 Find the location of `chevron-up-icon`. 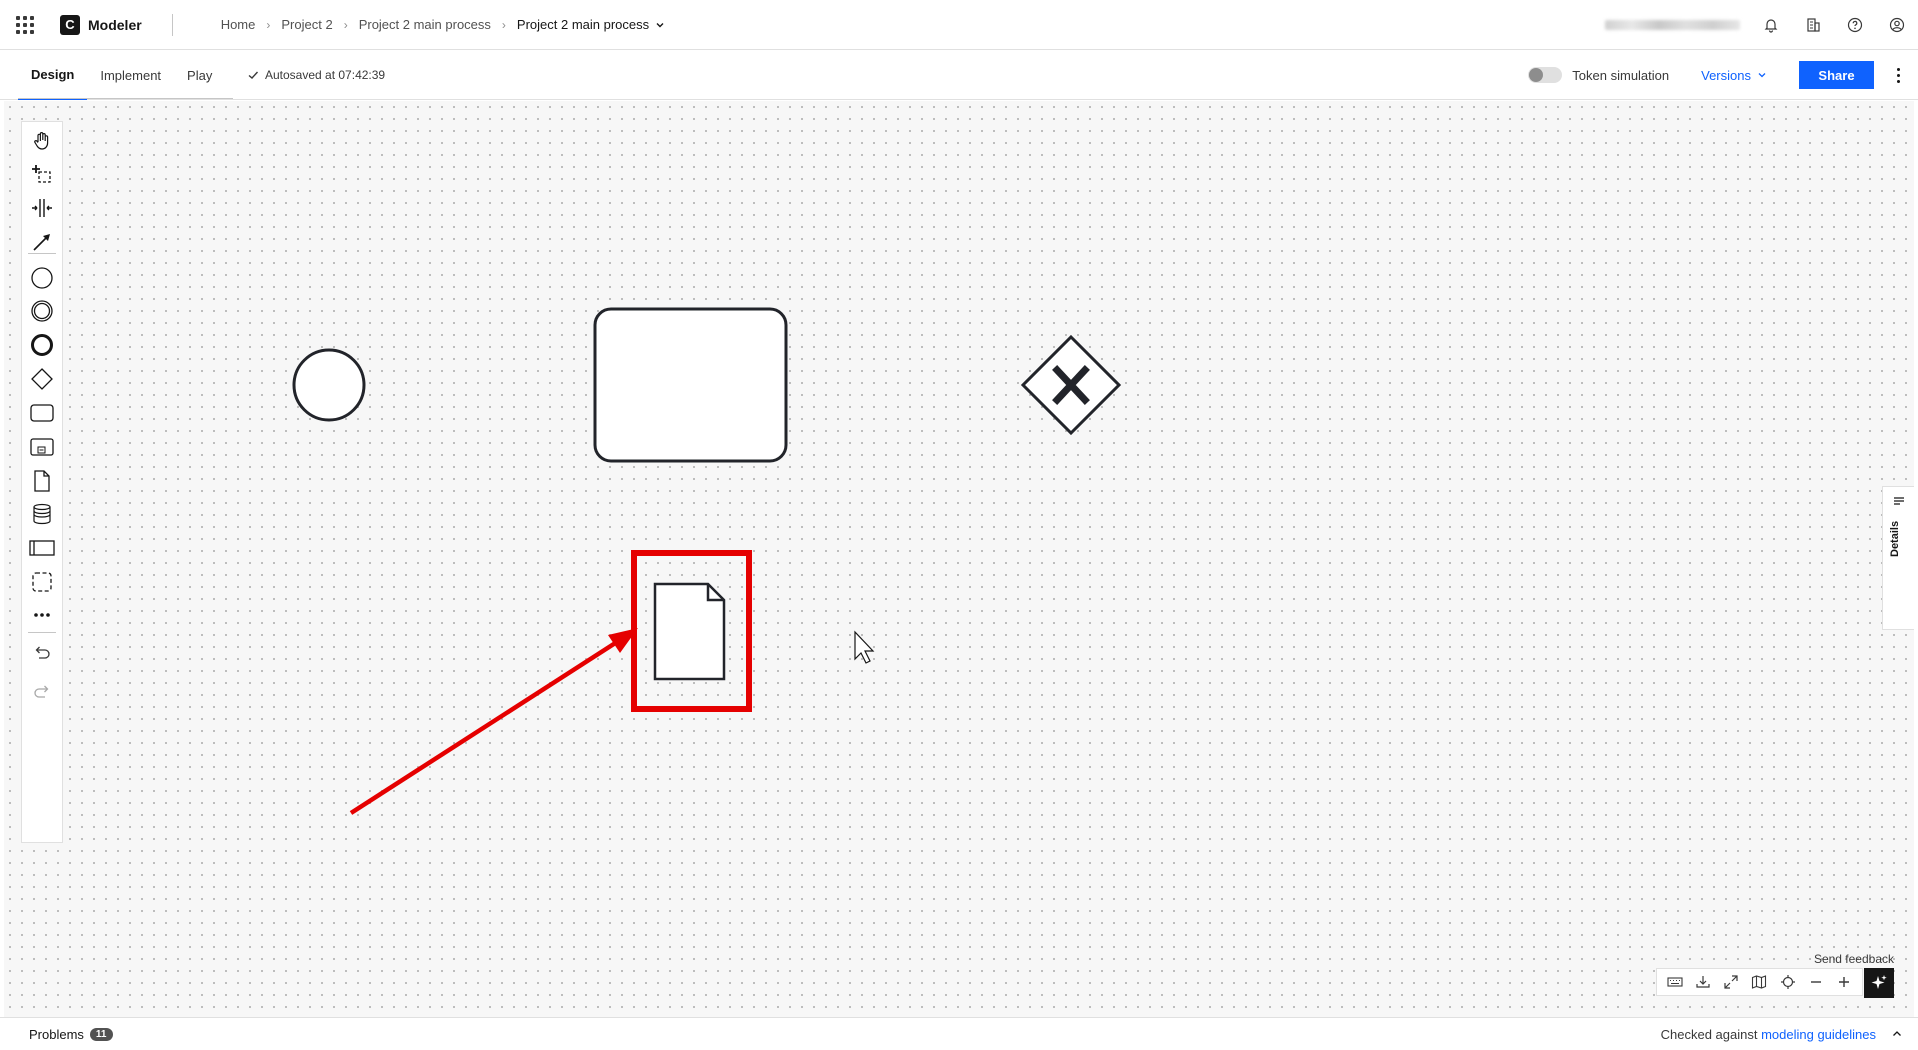

chevron-up-icon is located at coordinates (1897, 1034).